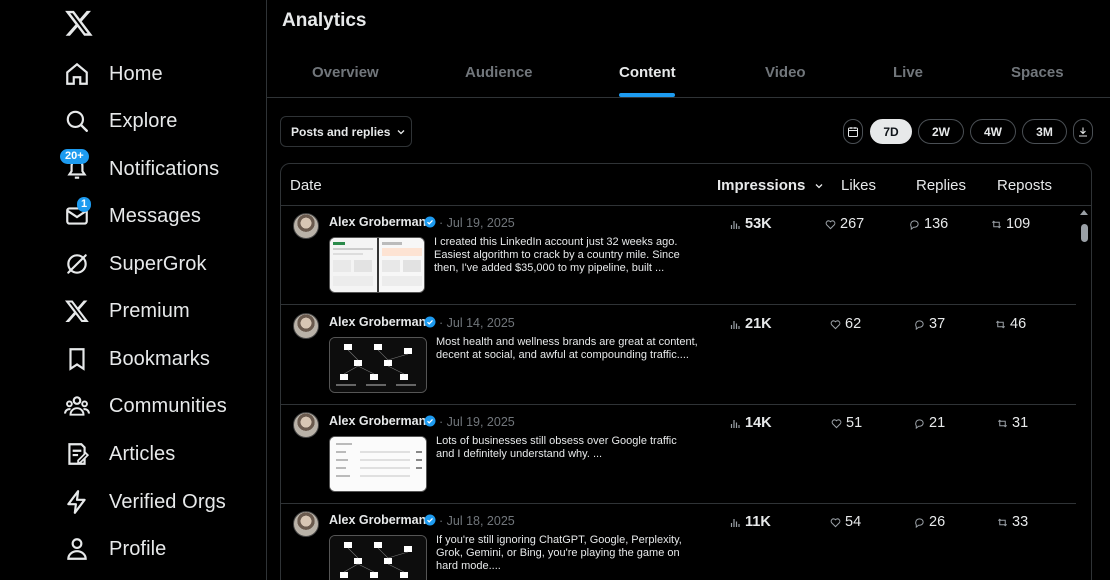 This screenshot has height=580, width=1110. I want to click on chevron-down-icon, so click(401, 131).